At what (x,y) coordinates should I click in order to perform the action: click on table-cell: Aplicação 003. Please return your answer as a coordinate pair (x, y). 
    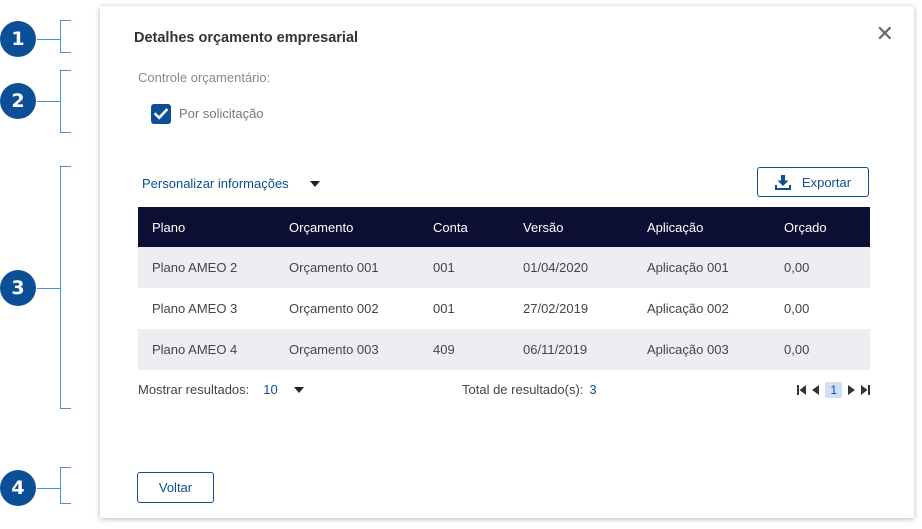
    Looking at the image, I should click on (688, 349).